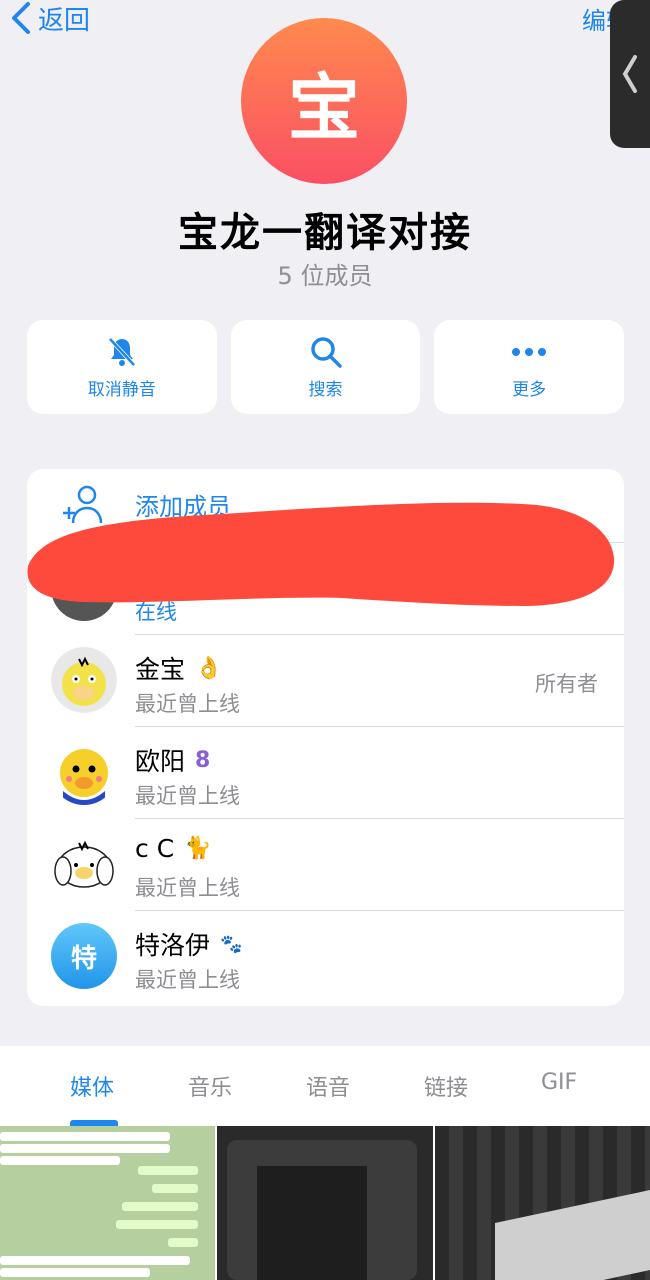  I want to click on back-button: 返回, so click(50, 18).